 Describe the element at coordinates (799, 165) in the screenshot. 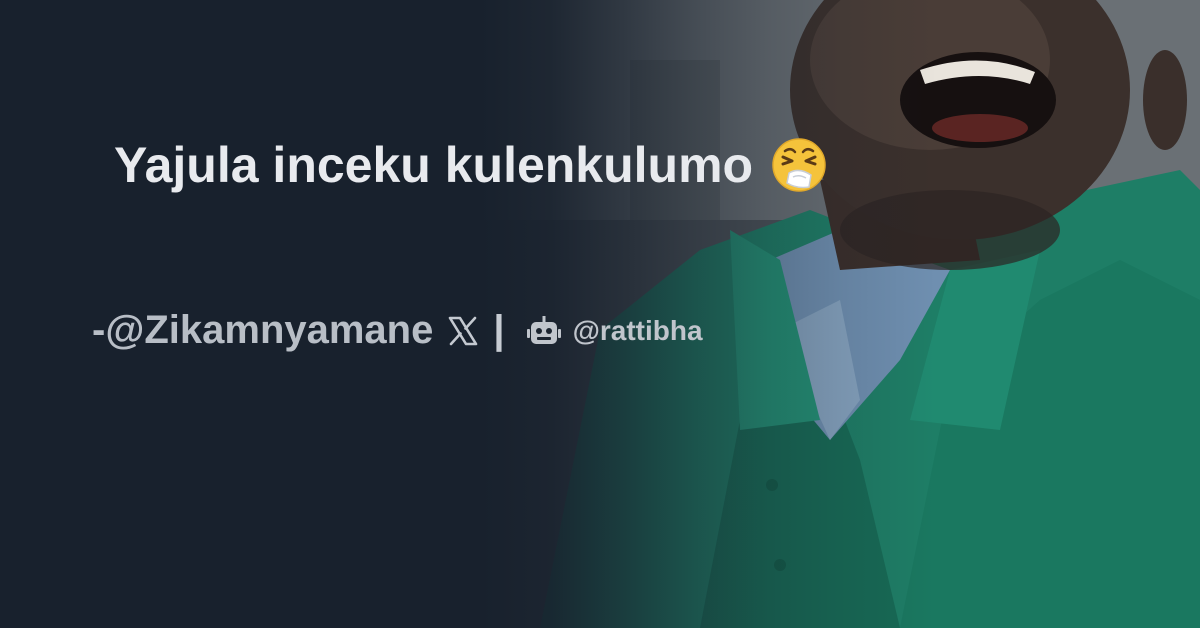

I see `sneezing-face-icon` at that location.